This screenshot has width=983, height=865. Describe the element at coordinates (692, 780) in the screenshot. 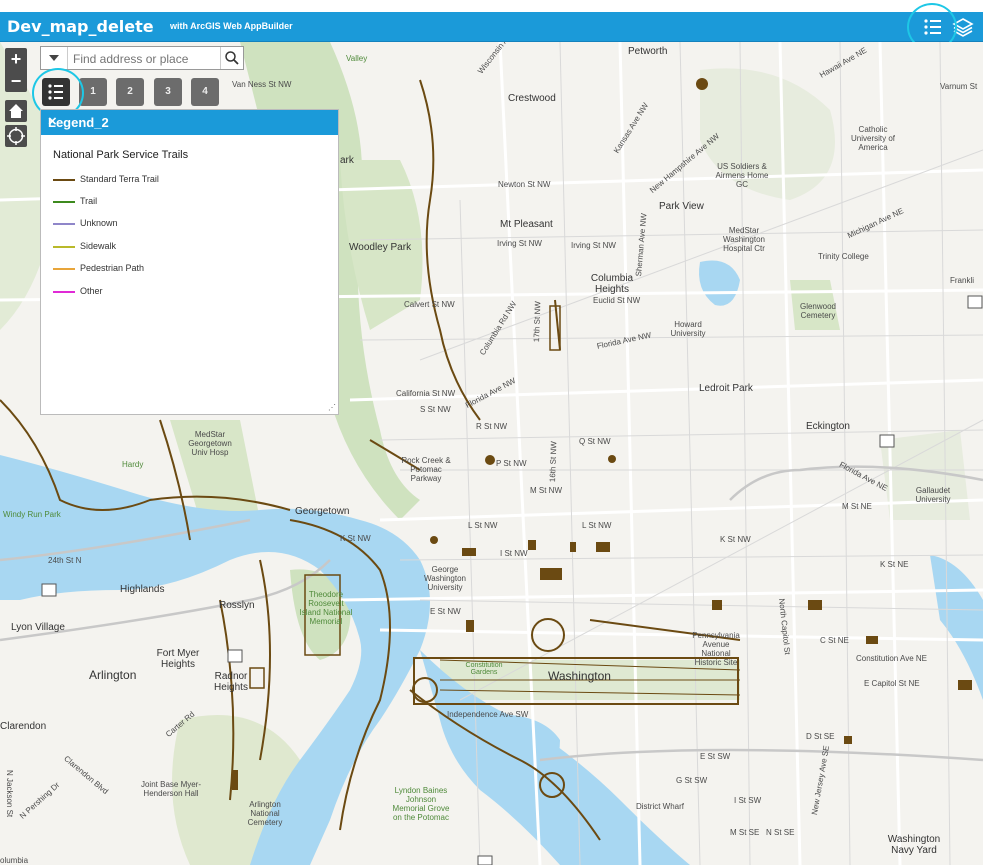

I see `label-g-st-sw: G St SW` at that location.